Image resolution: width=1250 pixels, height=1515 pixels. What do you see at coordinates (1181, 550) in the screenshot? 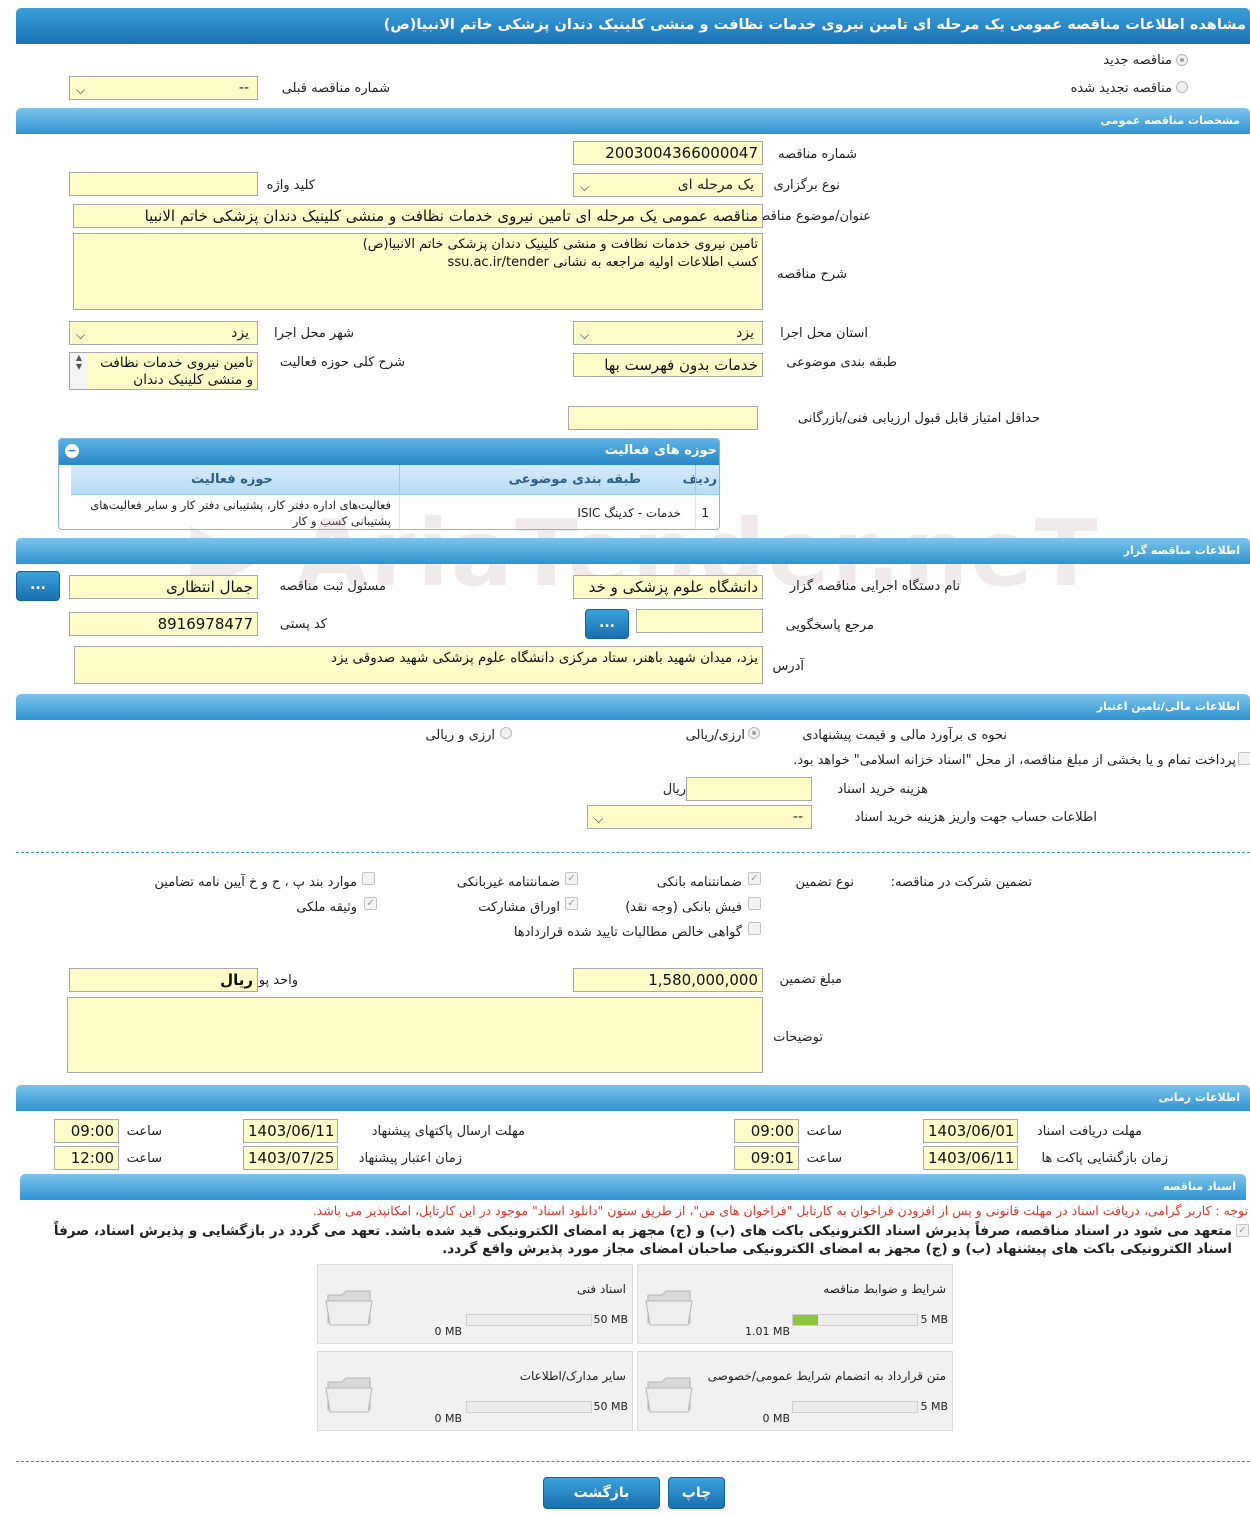
I see `organizer-header-text: اطلاعات مناقصه گزار` at bounding box center [1181, 550].